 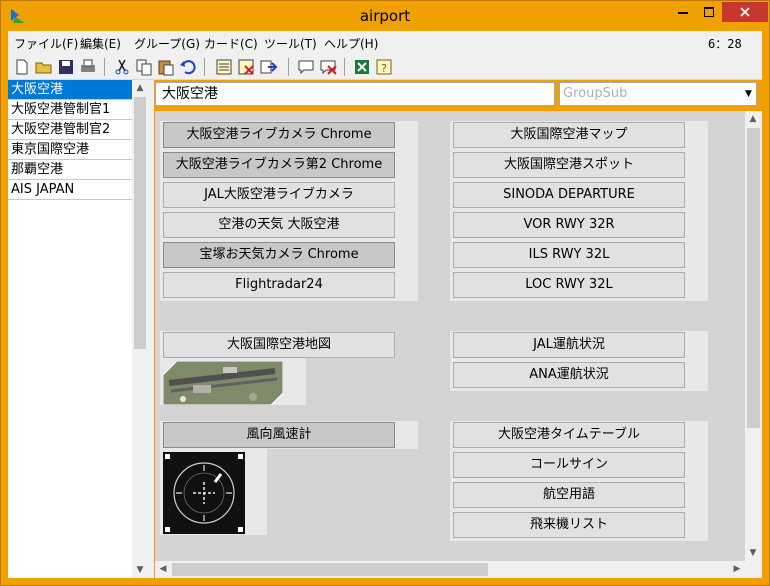 I want to click on excel-icon, so click(x=362, y=67).